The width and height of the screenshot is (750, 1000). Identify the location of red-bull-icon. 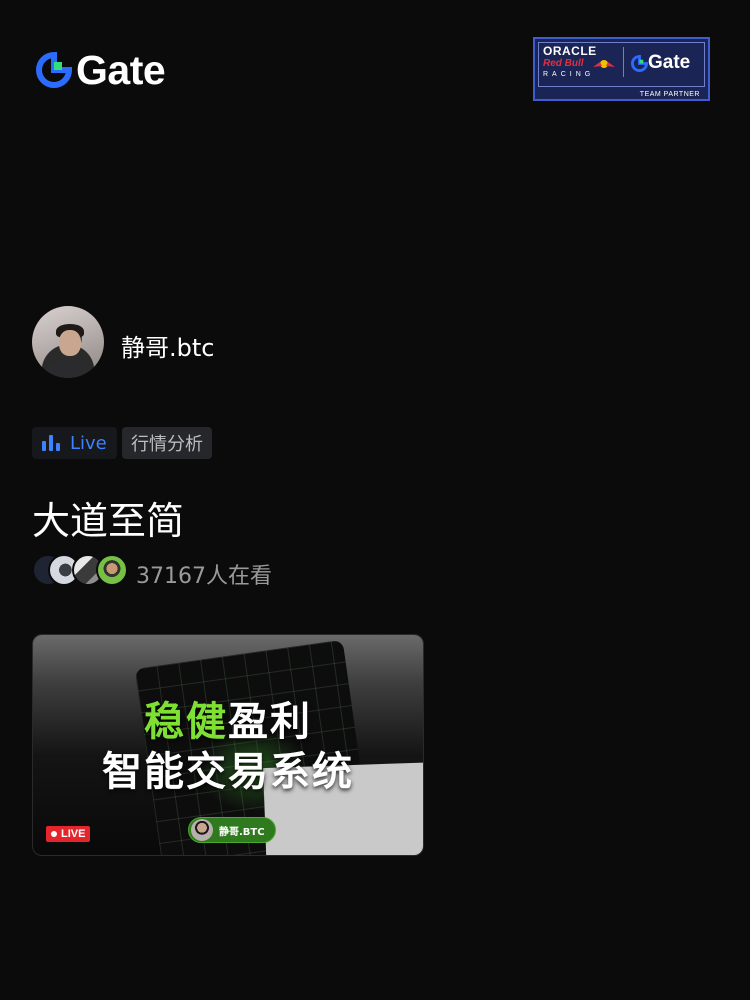
(604, 64).